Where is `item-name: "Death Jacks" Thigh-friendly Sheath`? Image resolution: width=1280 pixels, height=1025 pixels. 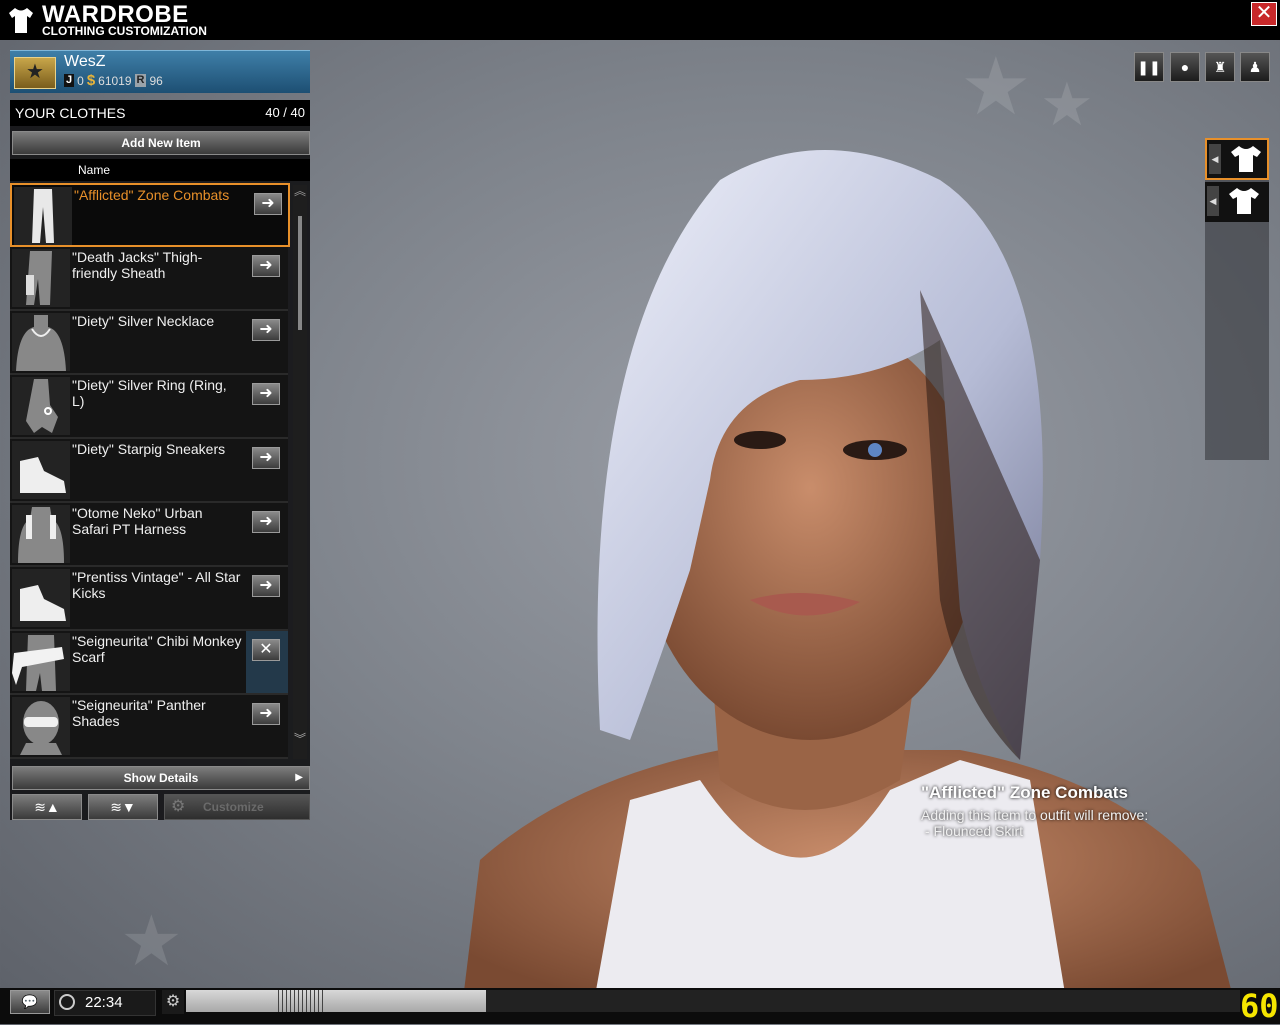
item-name: "Death Jacks" Thigh-friendly Sheath is located at coordinates (137, 265).